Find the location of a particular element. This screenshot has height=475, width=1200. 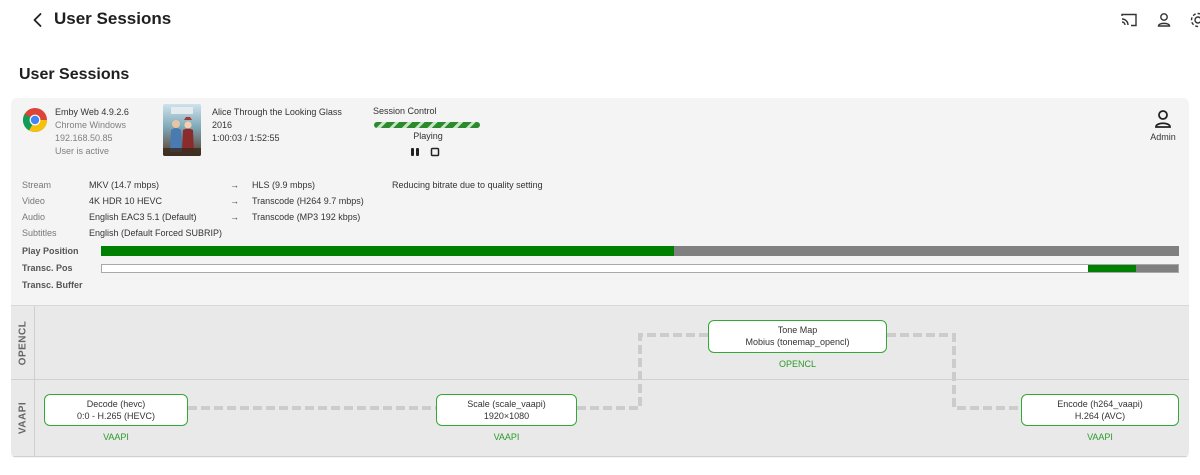

cast-icon is located at coordinates (1129, 20).